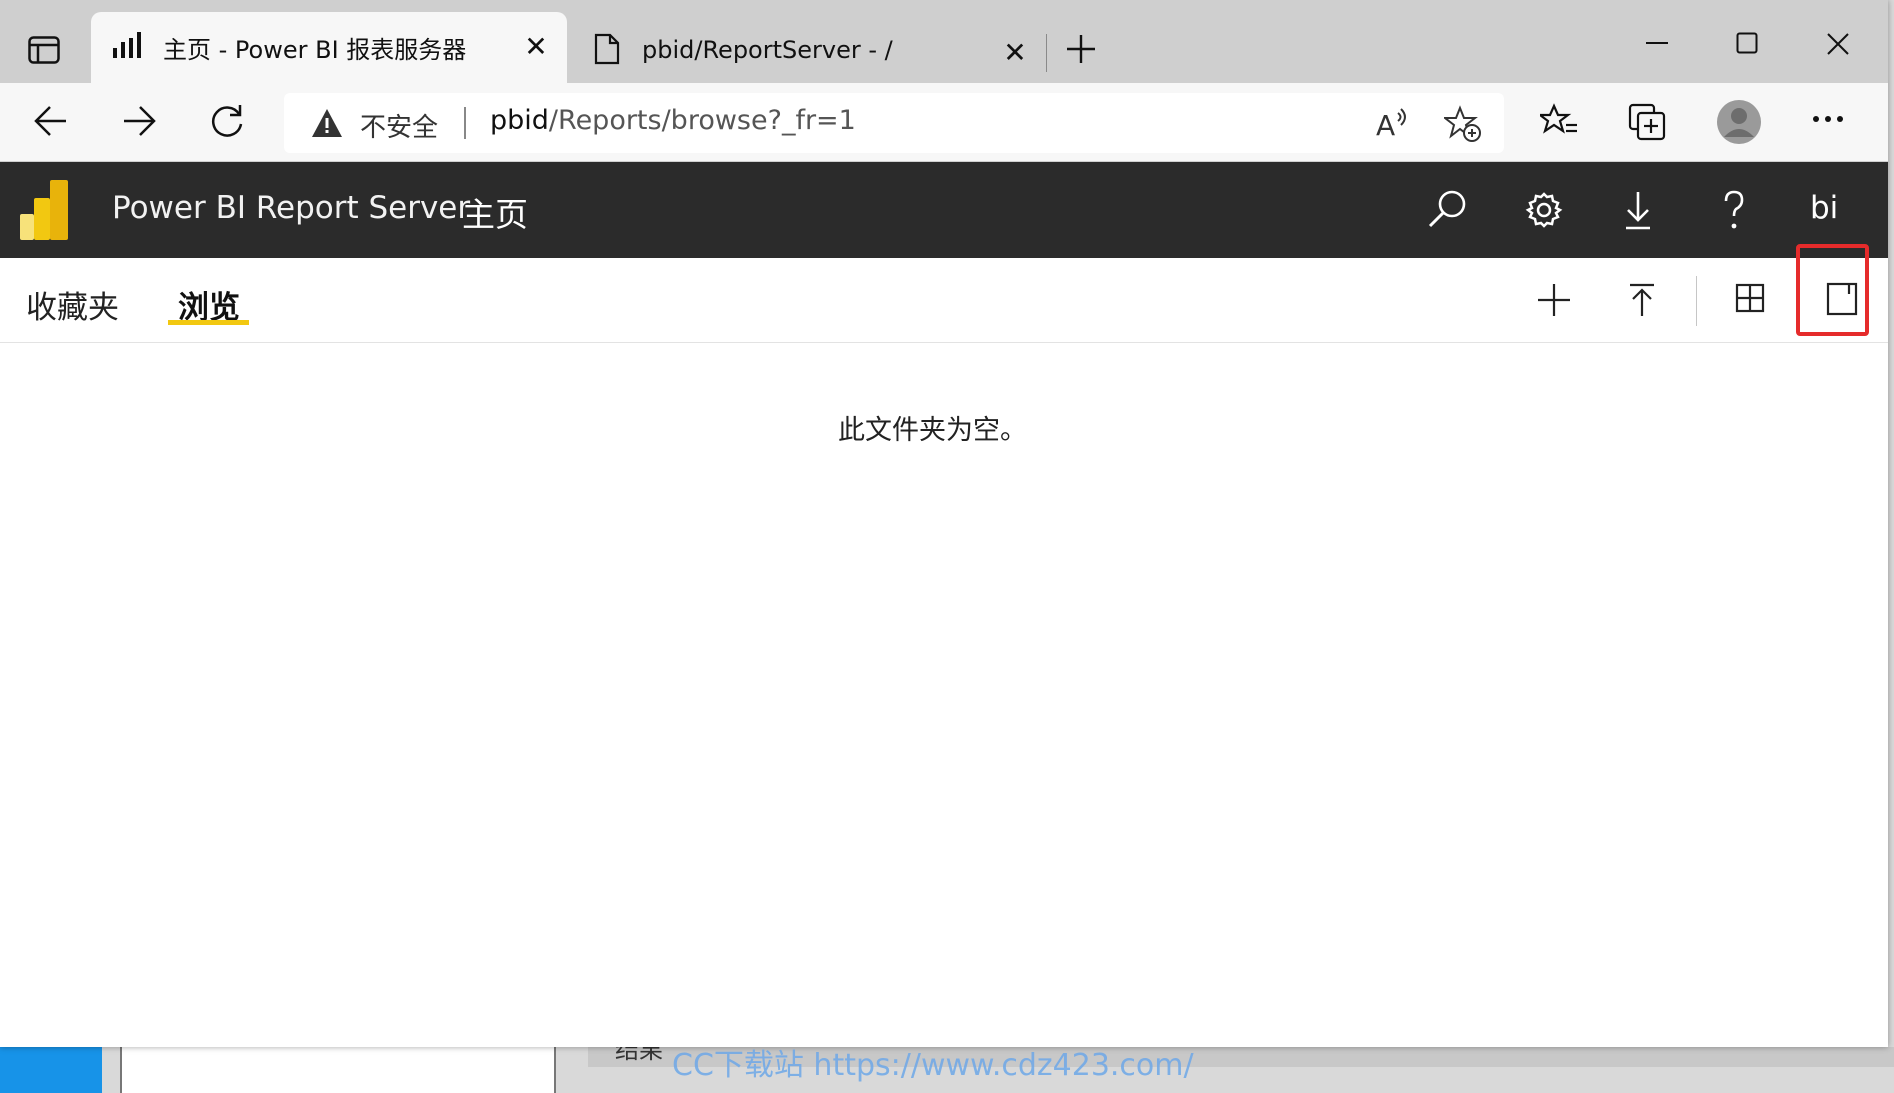 Image resolution: width=1894 pixels, height=1093 pixels. I want to click on tab-title: pbid/ReportServer - /, so click(767, 50).